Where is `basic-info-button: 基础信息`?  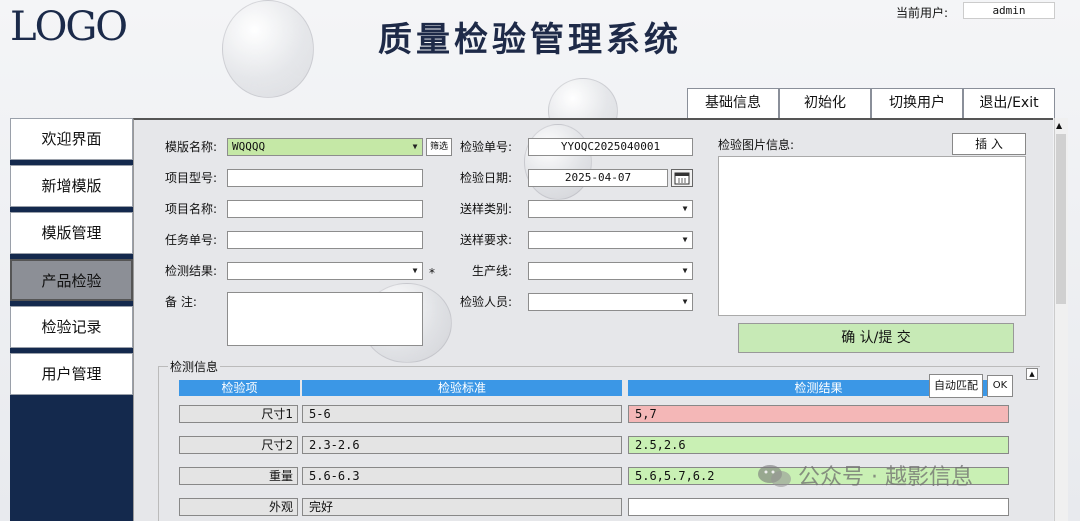
basic-info-button: 基础信息 is located at coordinates (733, 103).